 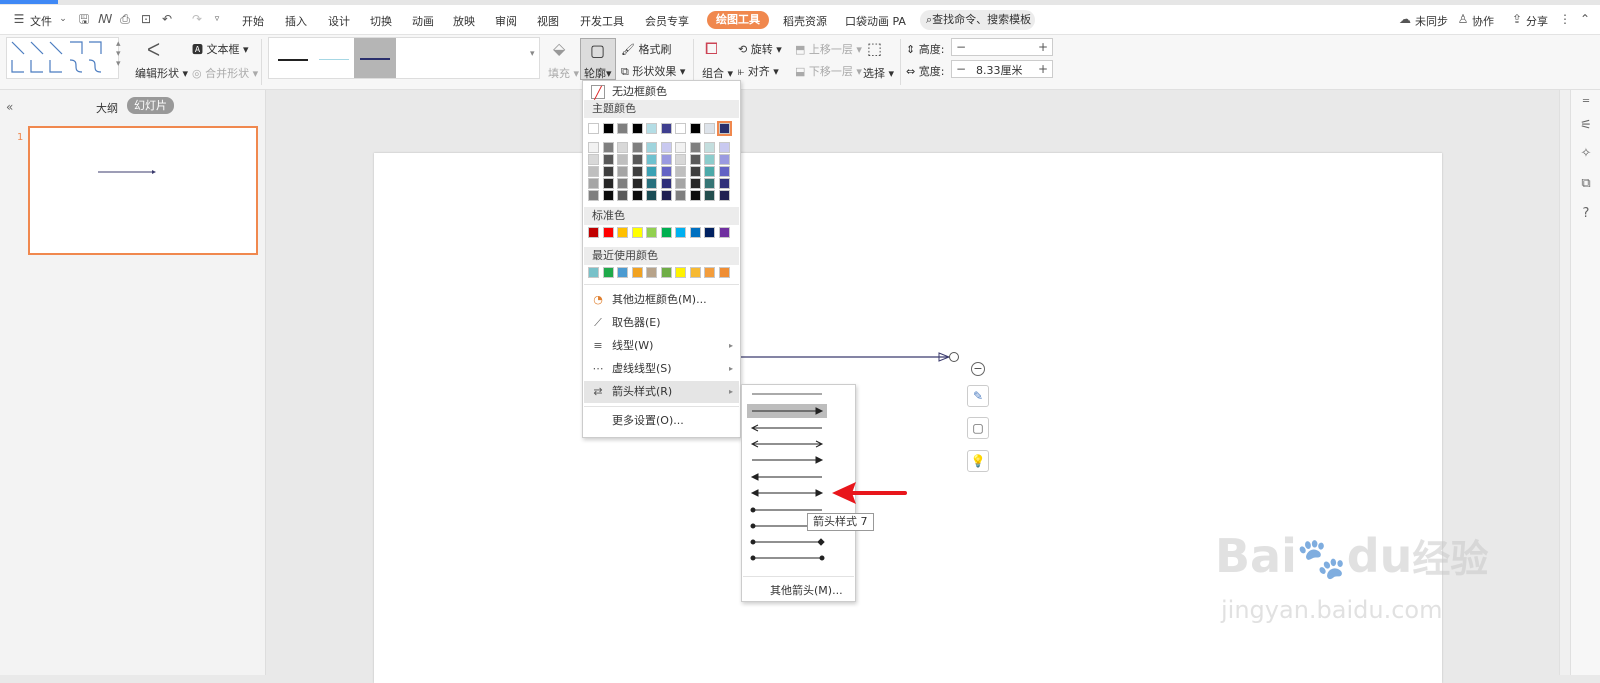 What do you see at coordinates (961, 47) in the screenshot?
I see `height-decrease-button: −` at bounding box center [961, 47].